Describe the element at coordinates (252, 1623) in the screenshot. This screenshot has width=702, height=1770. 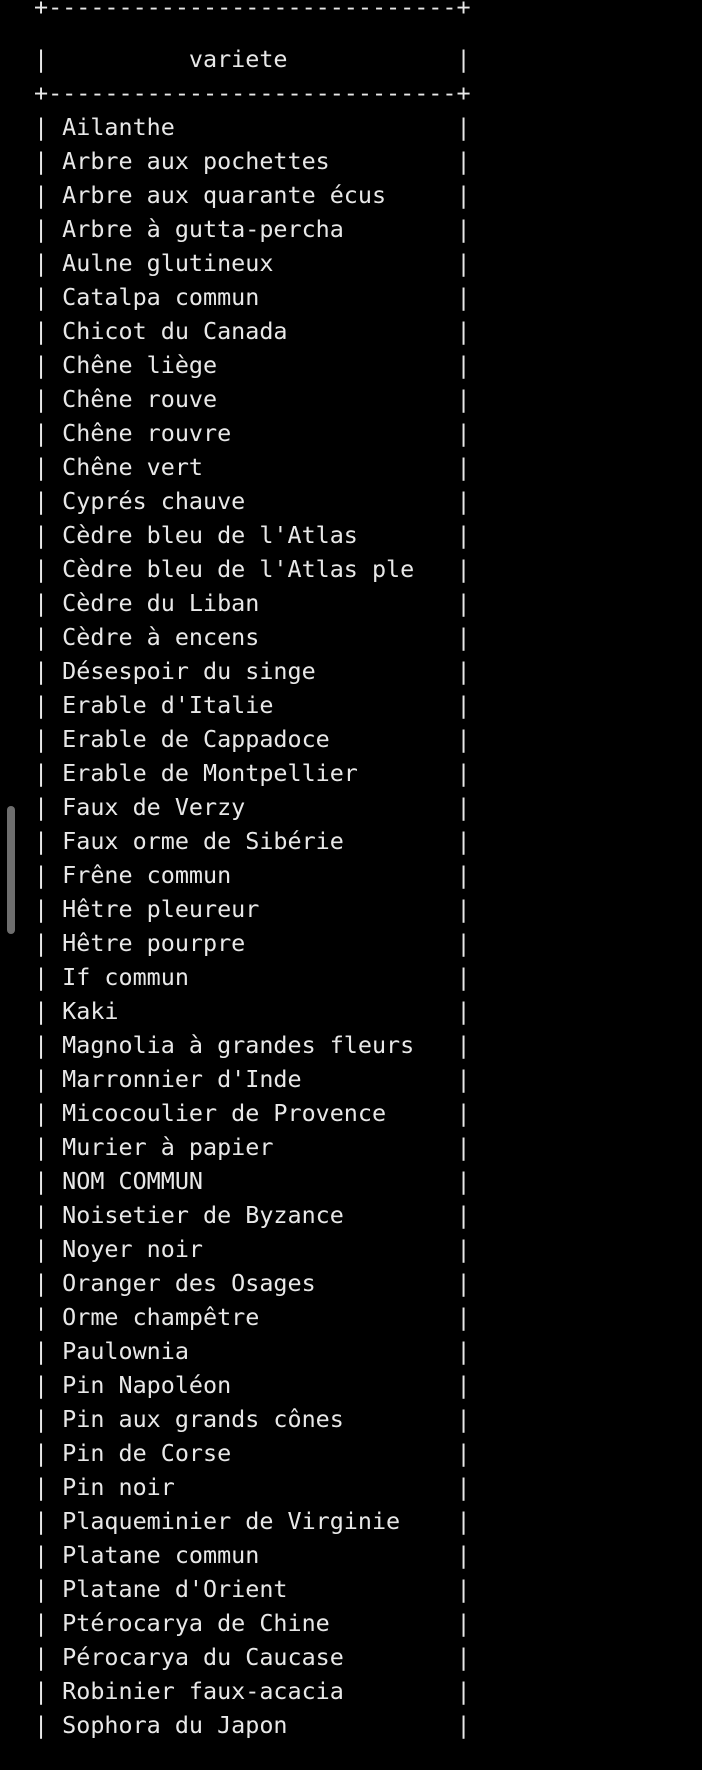
I see `table-row: | Ptérocarya de Chine |` at that location.